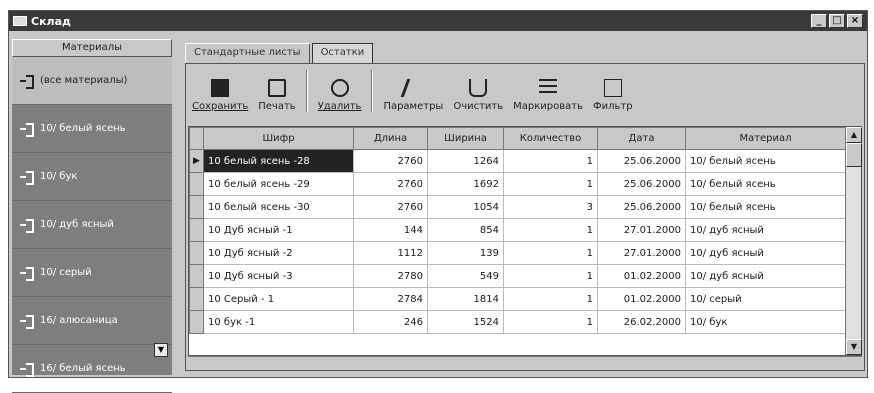 The width and height of the screenshot is (874, 393). Describe the element at coordinates (465, 276) in the screenshot. I see `table-cell: 549` at that location.